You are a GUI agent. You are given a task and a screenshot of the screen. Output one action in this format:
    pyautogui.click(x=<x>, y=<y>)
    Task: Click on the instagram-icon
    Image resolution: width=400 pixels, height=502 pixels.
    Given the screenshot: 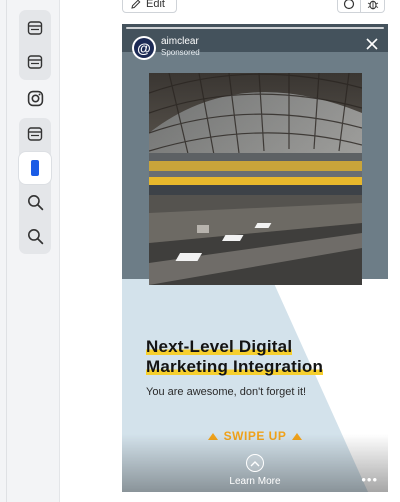 What is the action you would take?
    pyautogui.click(x=35, y=98)
    